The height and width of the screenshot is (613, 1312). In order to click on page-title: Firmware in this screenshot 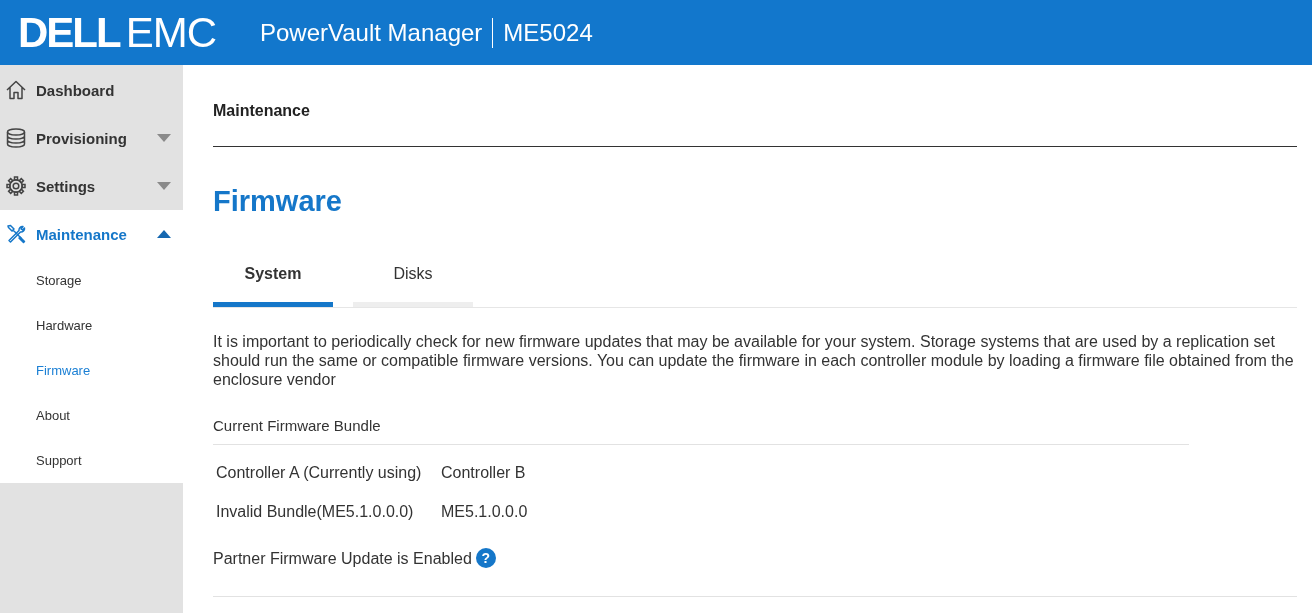, I will do `click(278, 201)`.